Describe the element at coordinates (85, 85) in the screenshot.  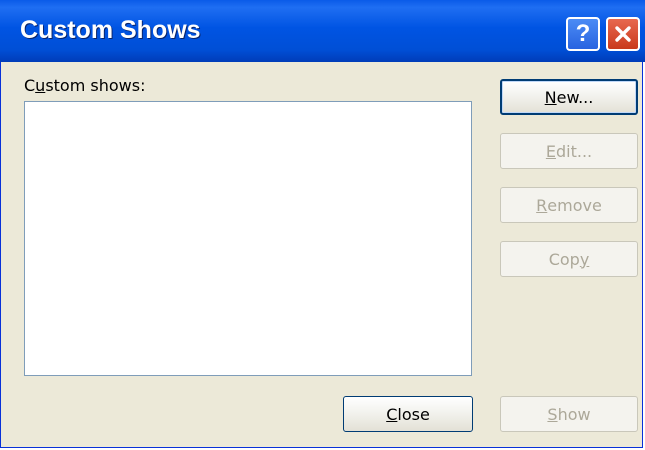
I see `custom-shows-label: Custom shows:` at that location.